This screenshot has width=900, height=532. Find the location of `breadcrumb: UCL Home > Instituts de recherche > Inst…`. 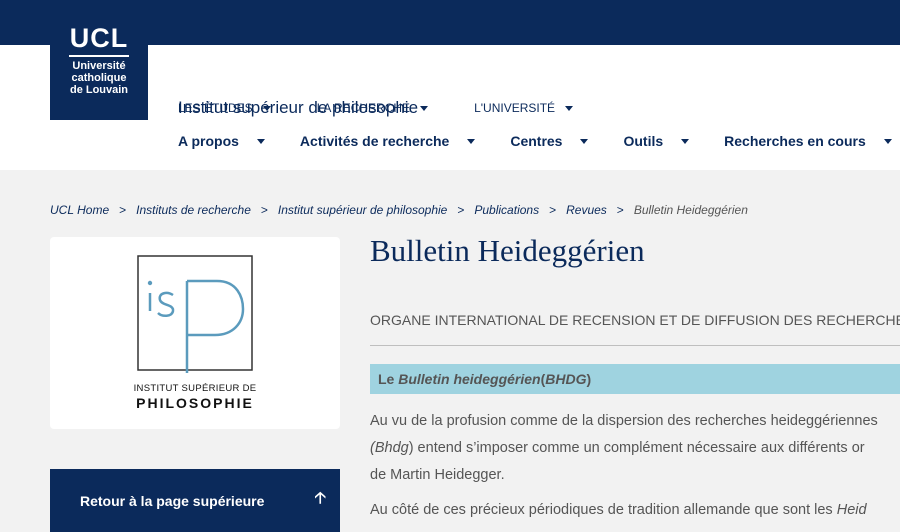

breadcrumb: UCL Home > Instituts de recherche > Inst… is located at coordinates (399, 210).